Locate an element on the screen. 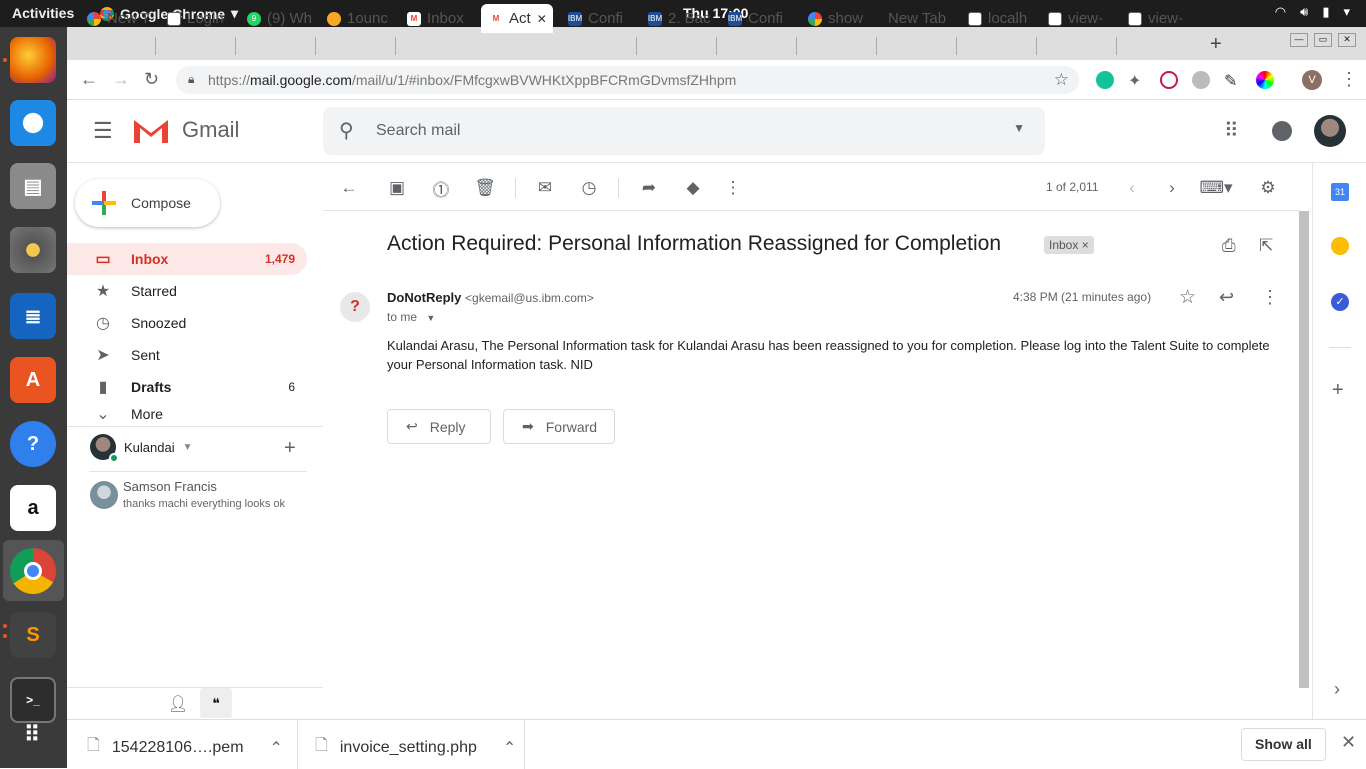  star-icon: ☆ is located at coordinates (1187, 297).